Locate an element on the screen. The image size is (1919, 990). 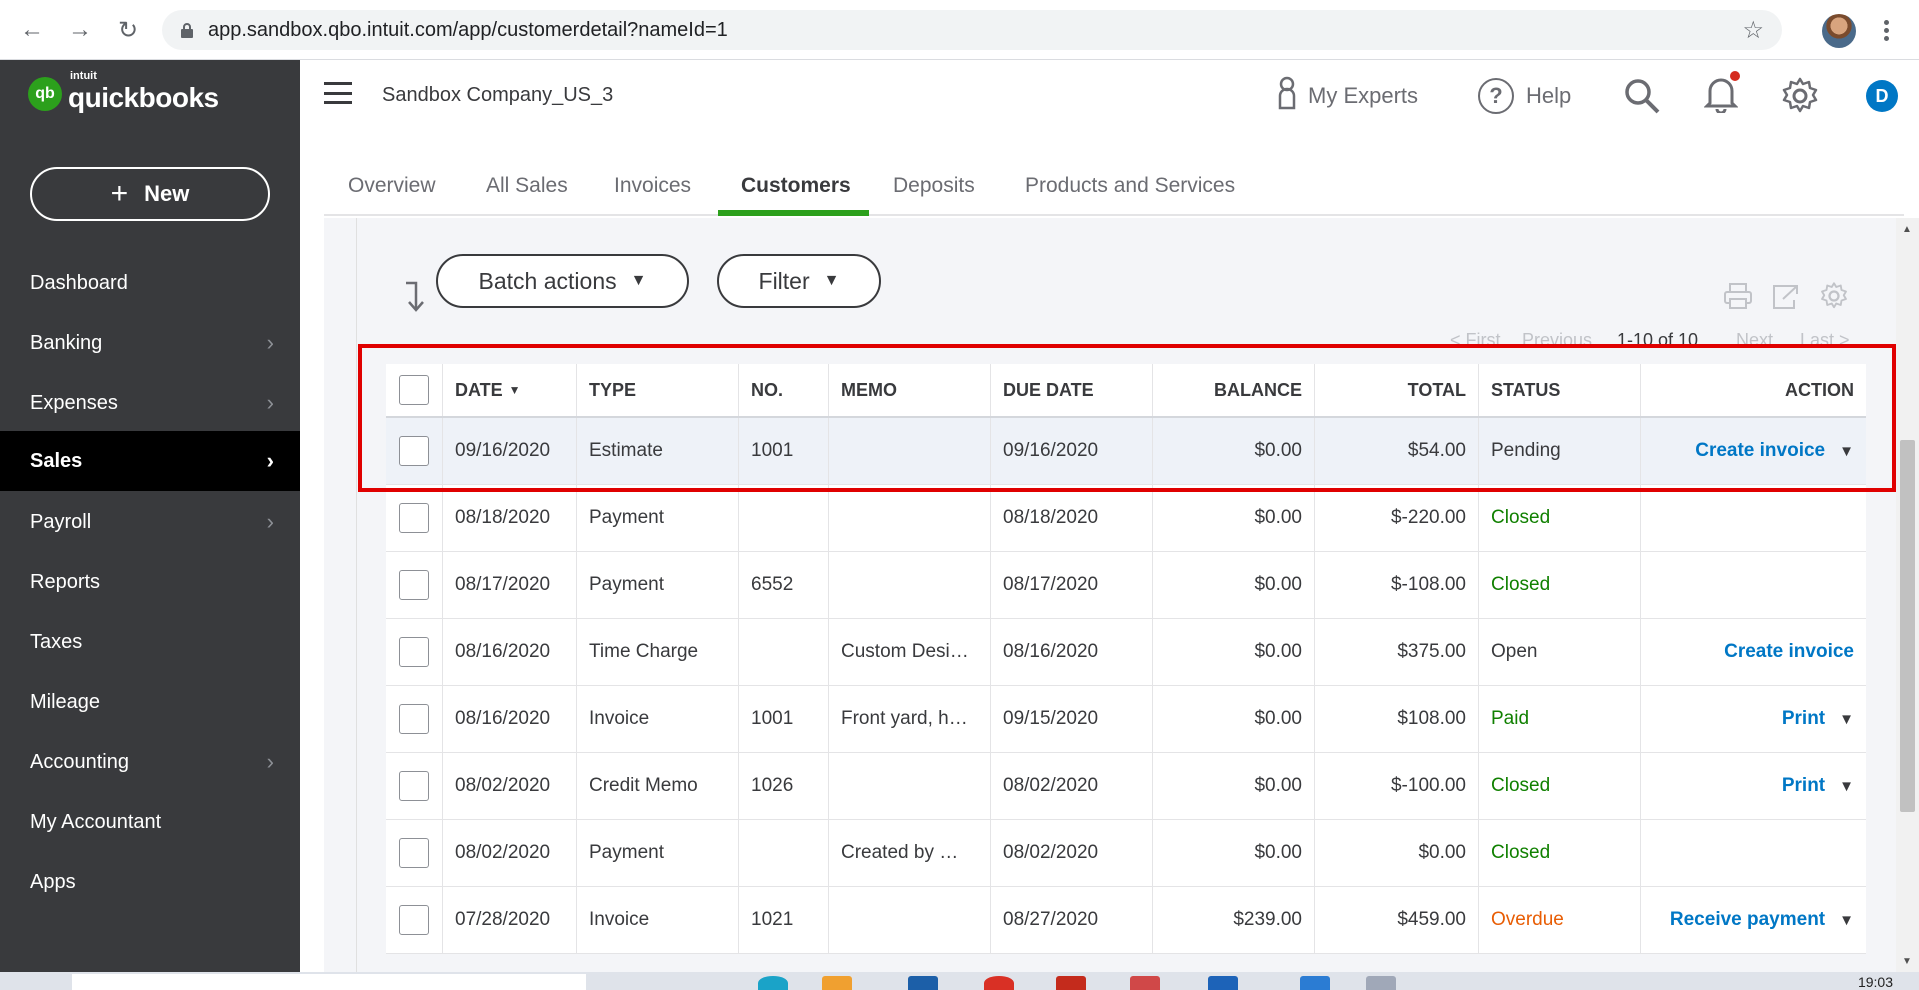
pager-last: Last > is located at coordinates (1825, 340).